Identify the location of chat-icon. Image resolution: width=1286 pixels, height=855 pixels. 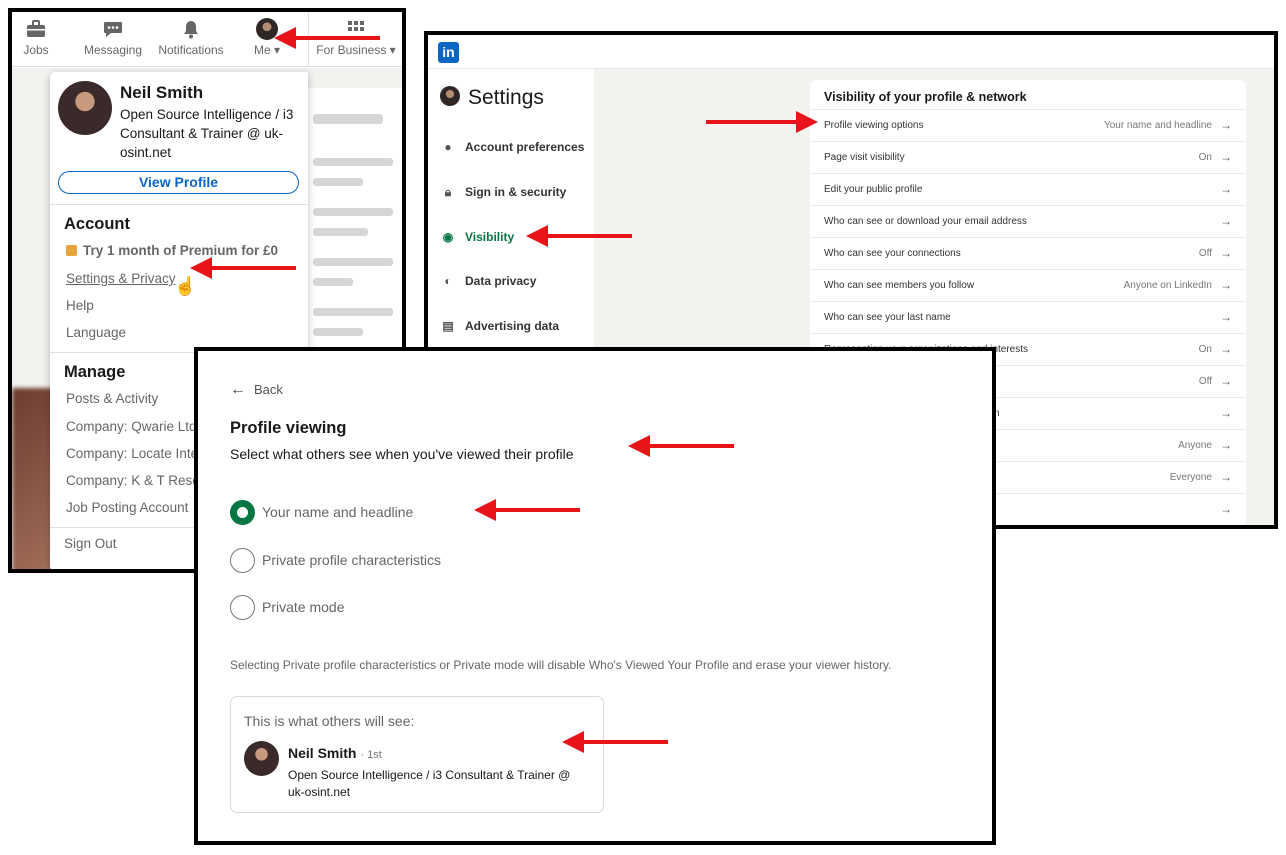
(113, 29).